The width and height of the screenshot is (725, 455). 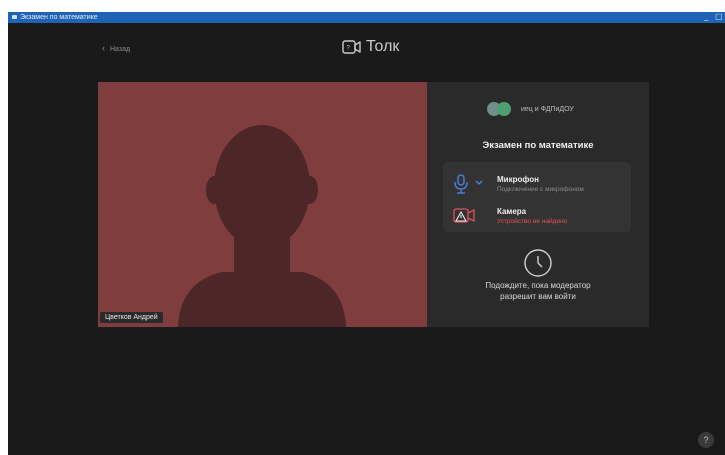 What do you see at coordinates (706, 440) in the screenshot?
I see `help-button: ?` at bounding box center [706, 440].